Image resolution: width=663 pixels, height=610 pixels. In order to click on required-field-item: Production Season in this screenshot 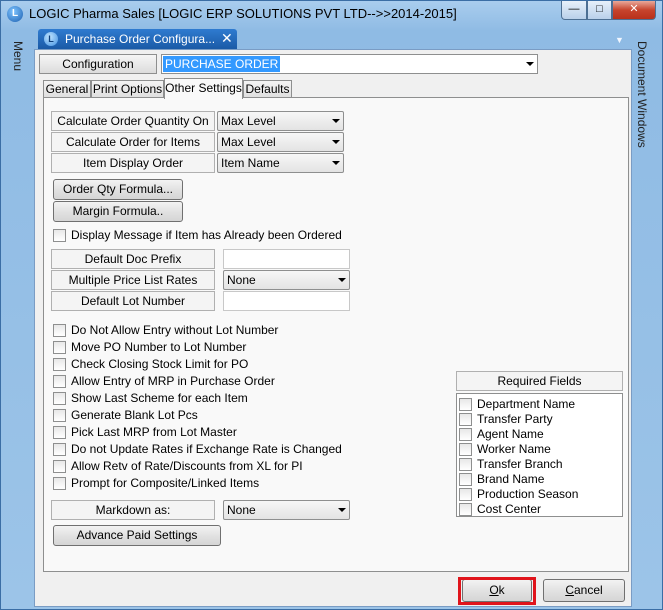, I will do `click(539, 494)`.